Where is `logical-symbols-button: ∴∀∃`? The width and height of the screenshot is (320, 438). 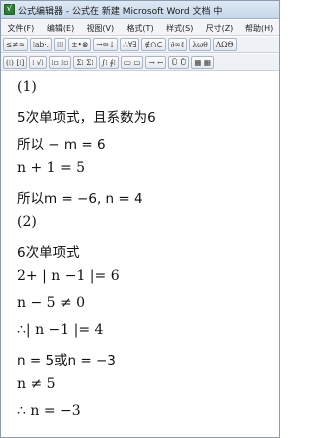 logical-symbols-button: ∴∀∃ is located at coordinates (130, 44).